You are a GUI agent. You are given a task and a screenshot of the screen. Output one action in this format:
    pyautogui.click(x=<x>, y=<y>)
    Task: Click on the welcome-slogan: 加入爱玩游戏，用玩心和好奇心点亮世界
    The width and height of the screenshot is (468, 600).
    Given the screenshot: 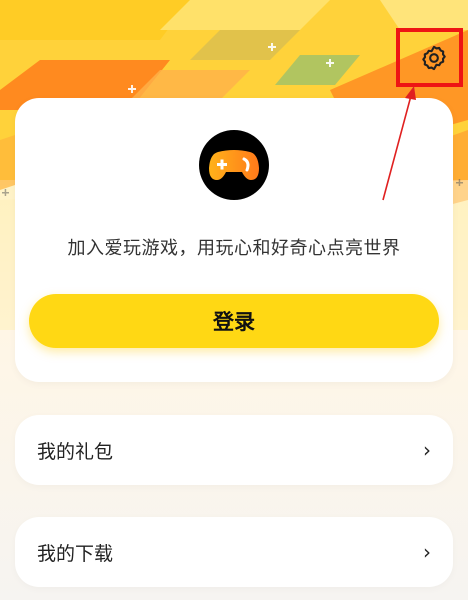 What is the action you would take?
    pyautogui.click(x=234, y=248)
    